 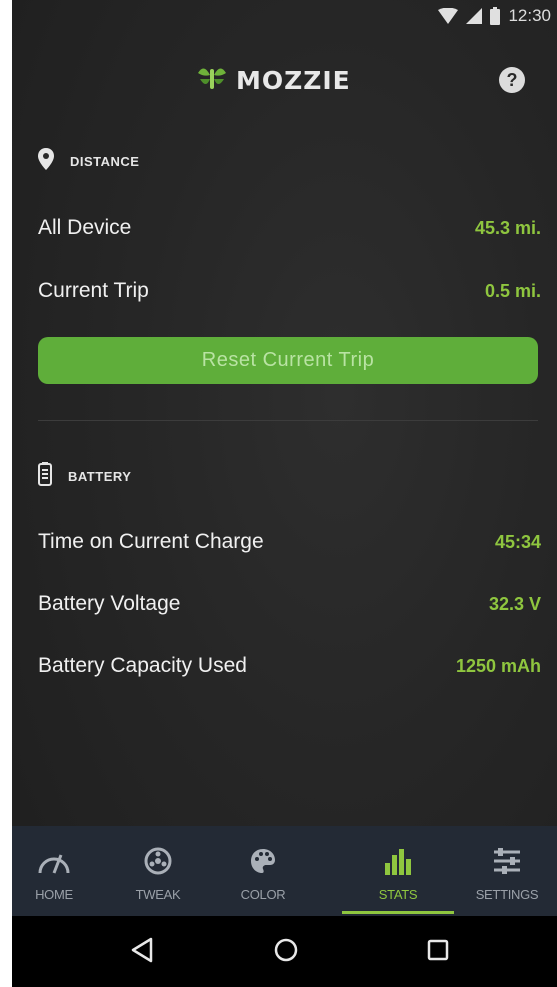 I want to click on bottom-nav: HOME TWEAK COLOR STATS SETTINGS, so click(x=284, y=871).